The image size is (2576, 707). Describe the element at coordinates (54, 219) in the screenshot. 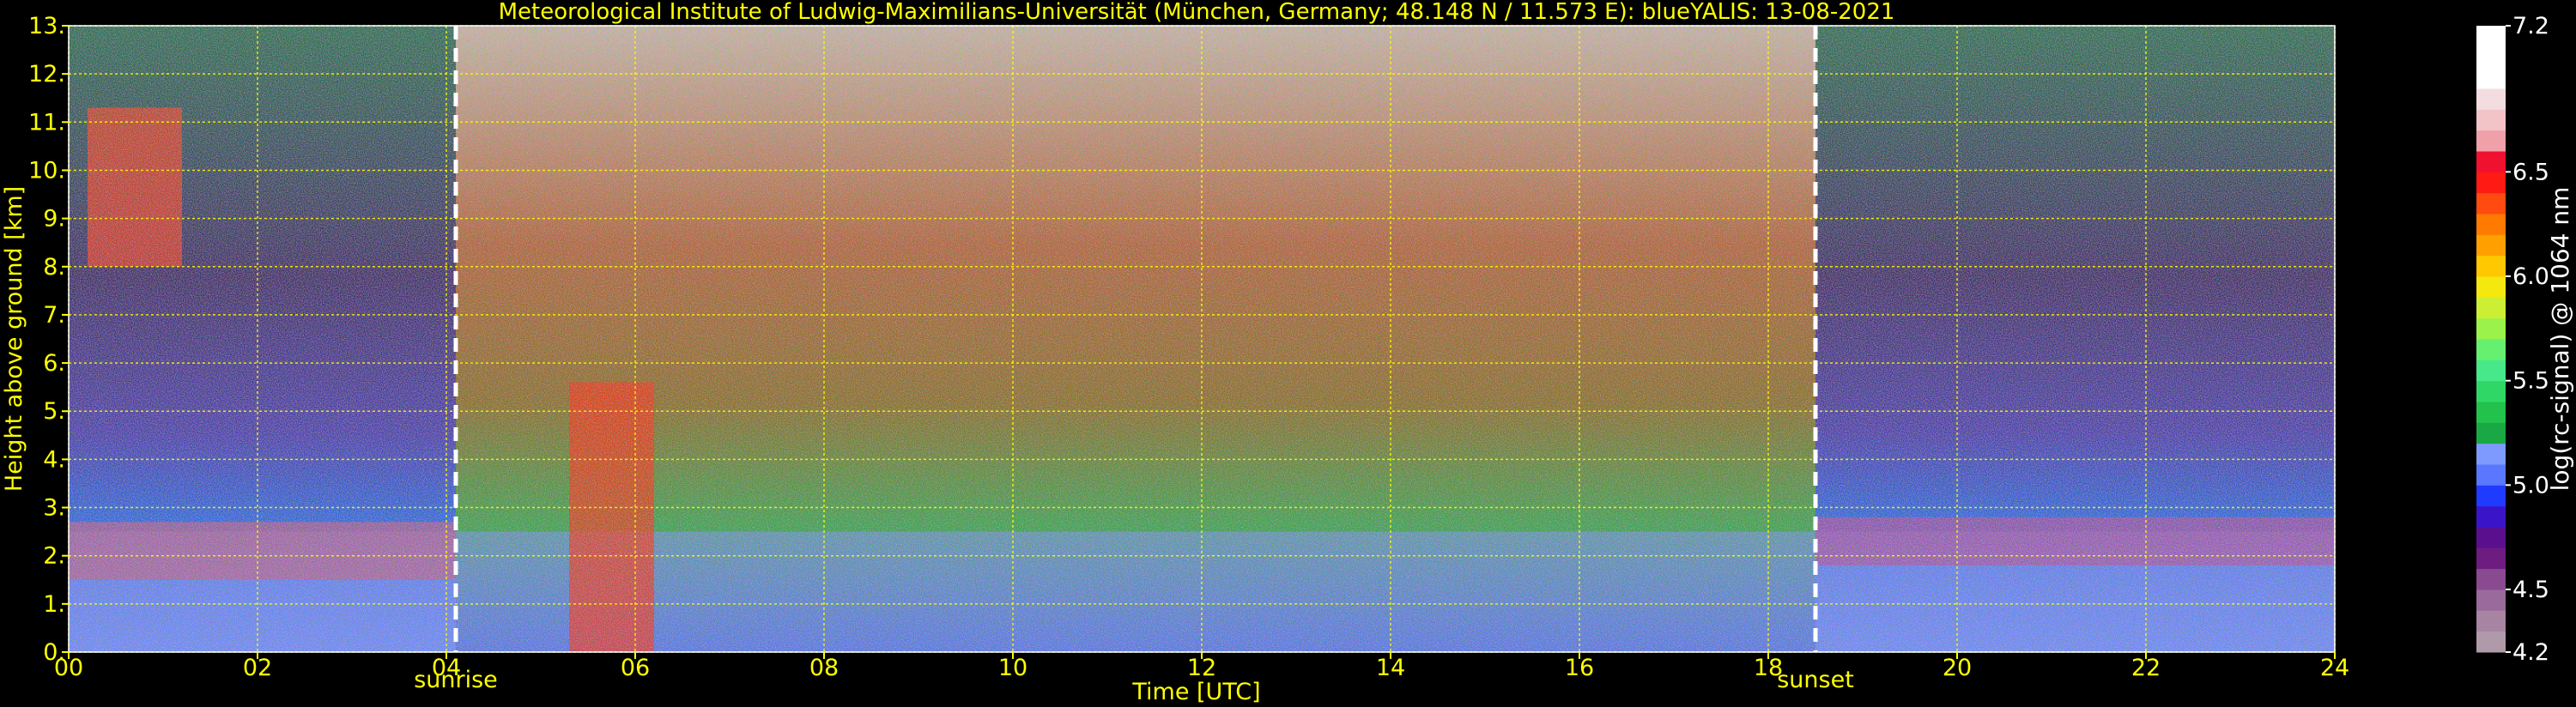

I see `y-tick-label: 9.` at that location.